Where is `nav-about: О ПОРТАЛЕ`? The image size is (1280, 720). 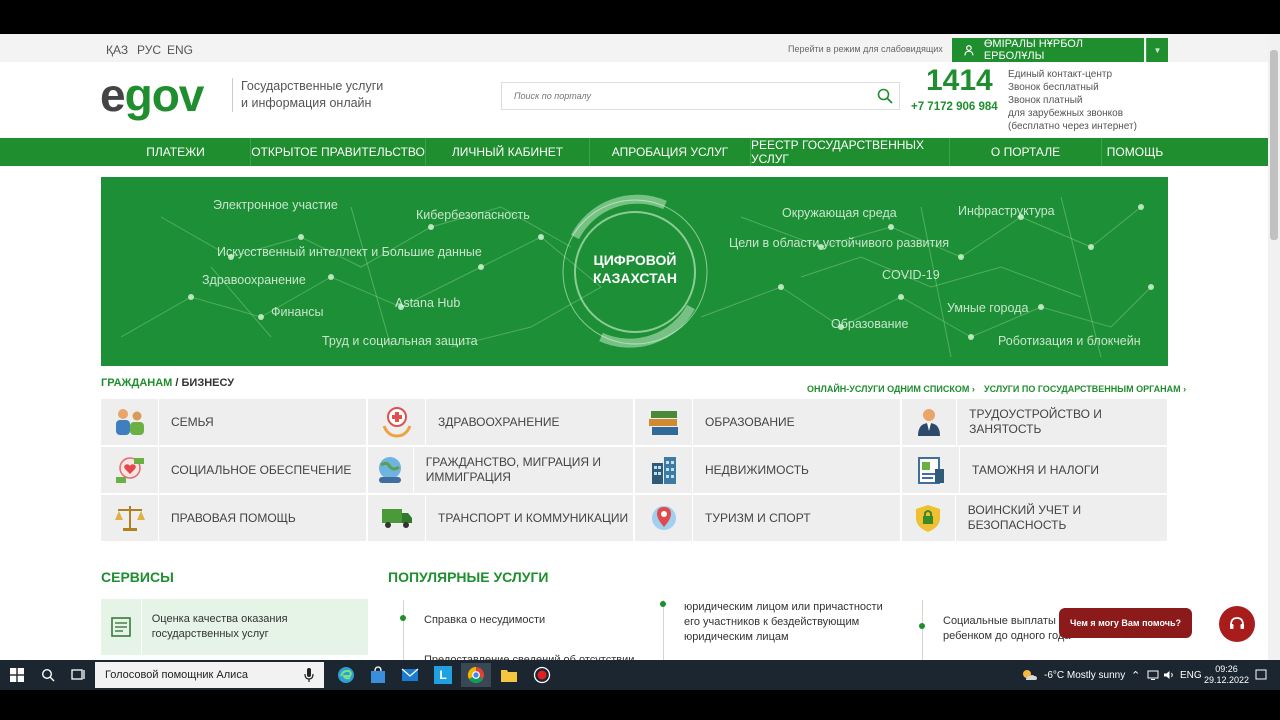 nav-about: О ПОРТАЛЕ is located at coordinates (1026, 152).